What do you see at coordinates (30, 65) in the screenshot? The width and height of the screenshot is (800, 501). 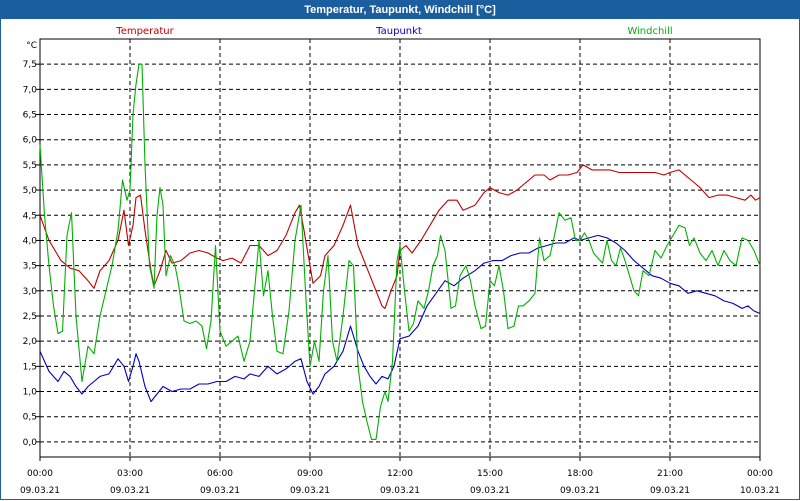 I see `y-tick-label: 7,5` at bounding box center [30, 65].